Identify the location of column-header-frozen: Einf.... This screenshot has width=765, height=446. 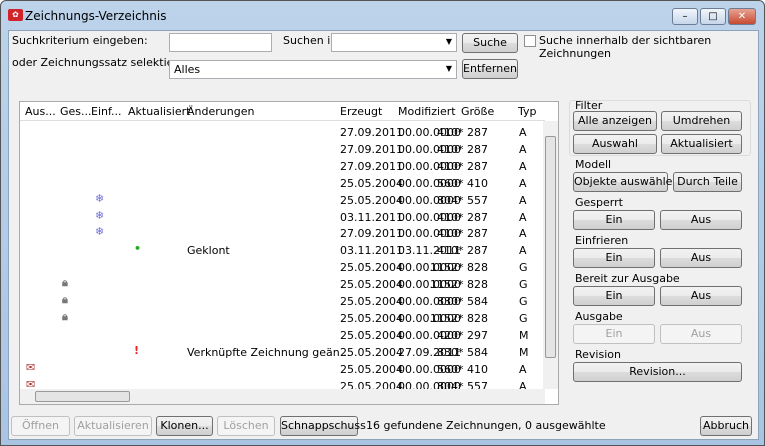
(106, 111).